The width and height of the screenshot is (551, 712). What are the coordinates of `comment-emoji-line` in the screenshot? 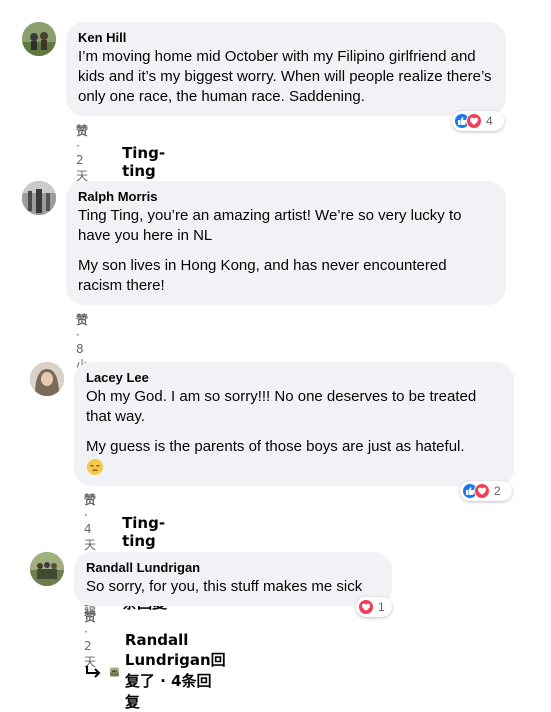 It's located at (294, 467).